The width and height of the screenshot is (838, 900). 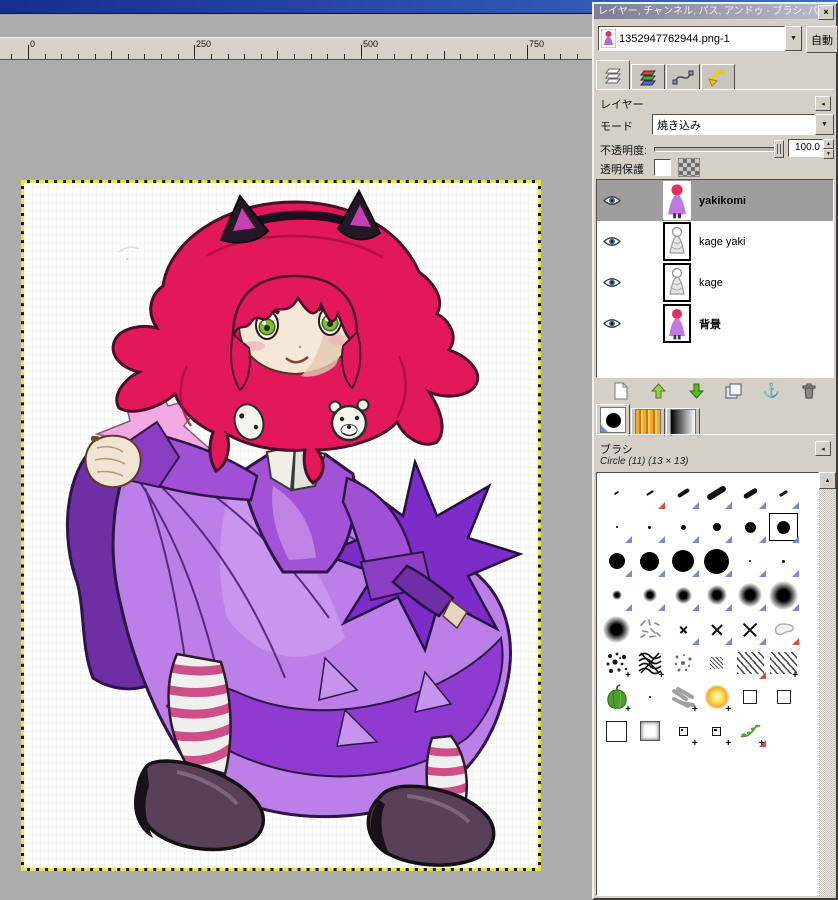 I want to click on brush-cell-lines, so click(x=750, y=663).